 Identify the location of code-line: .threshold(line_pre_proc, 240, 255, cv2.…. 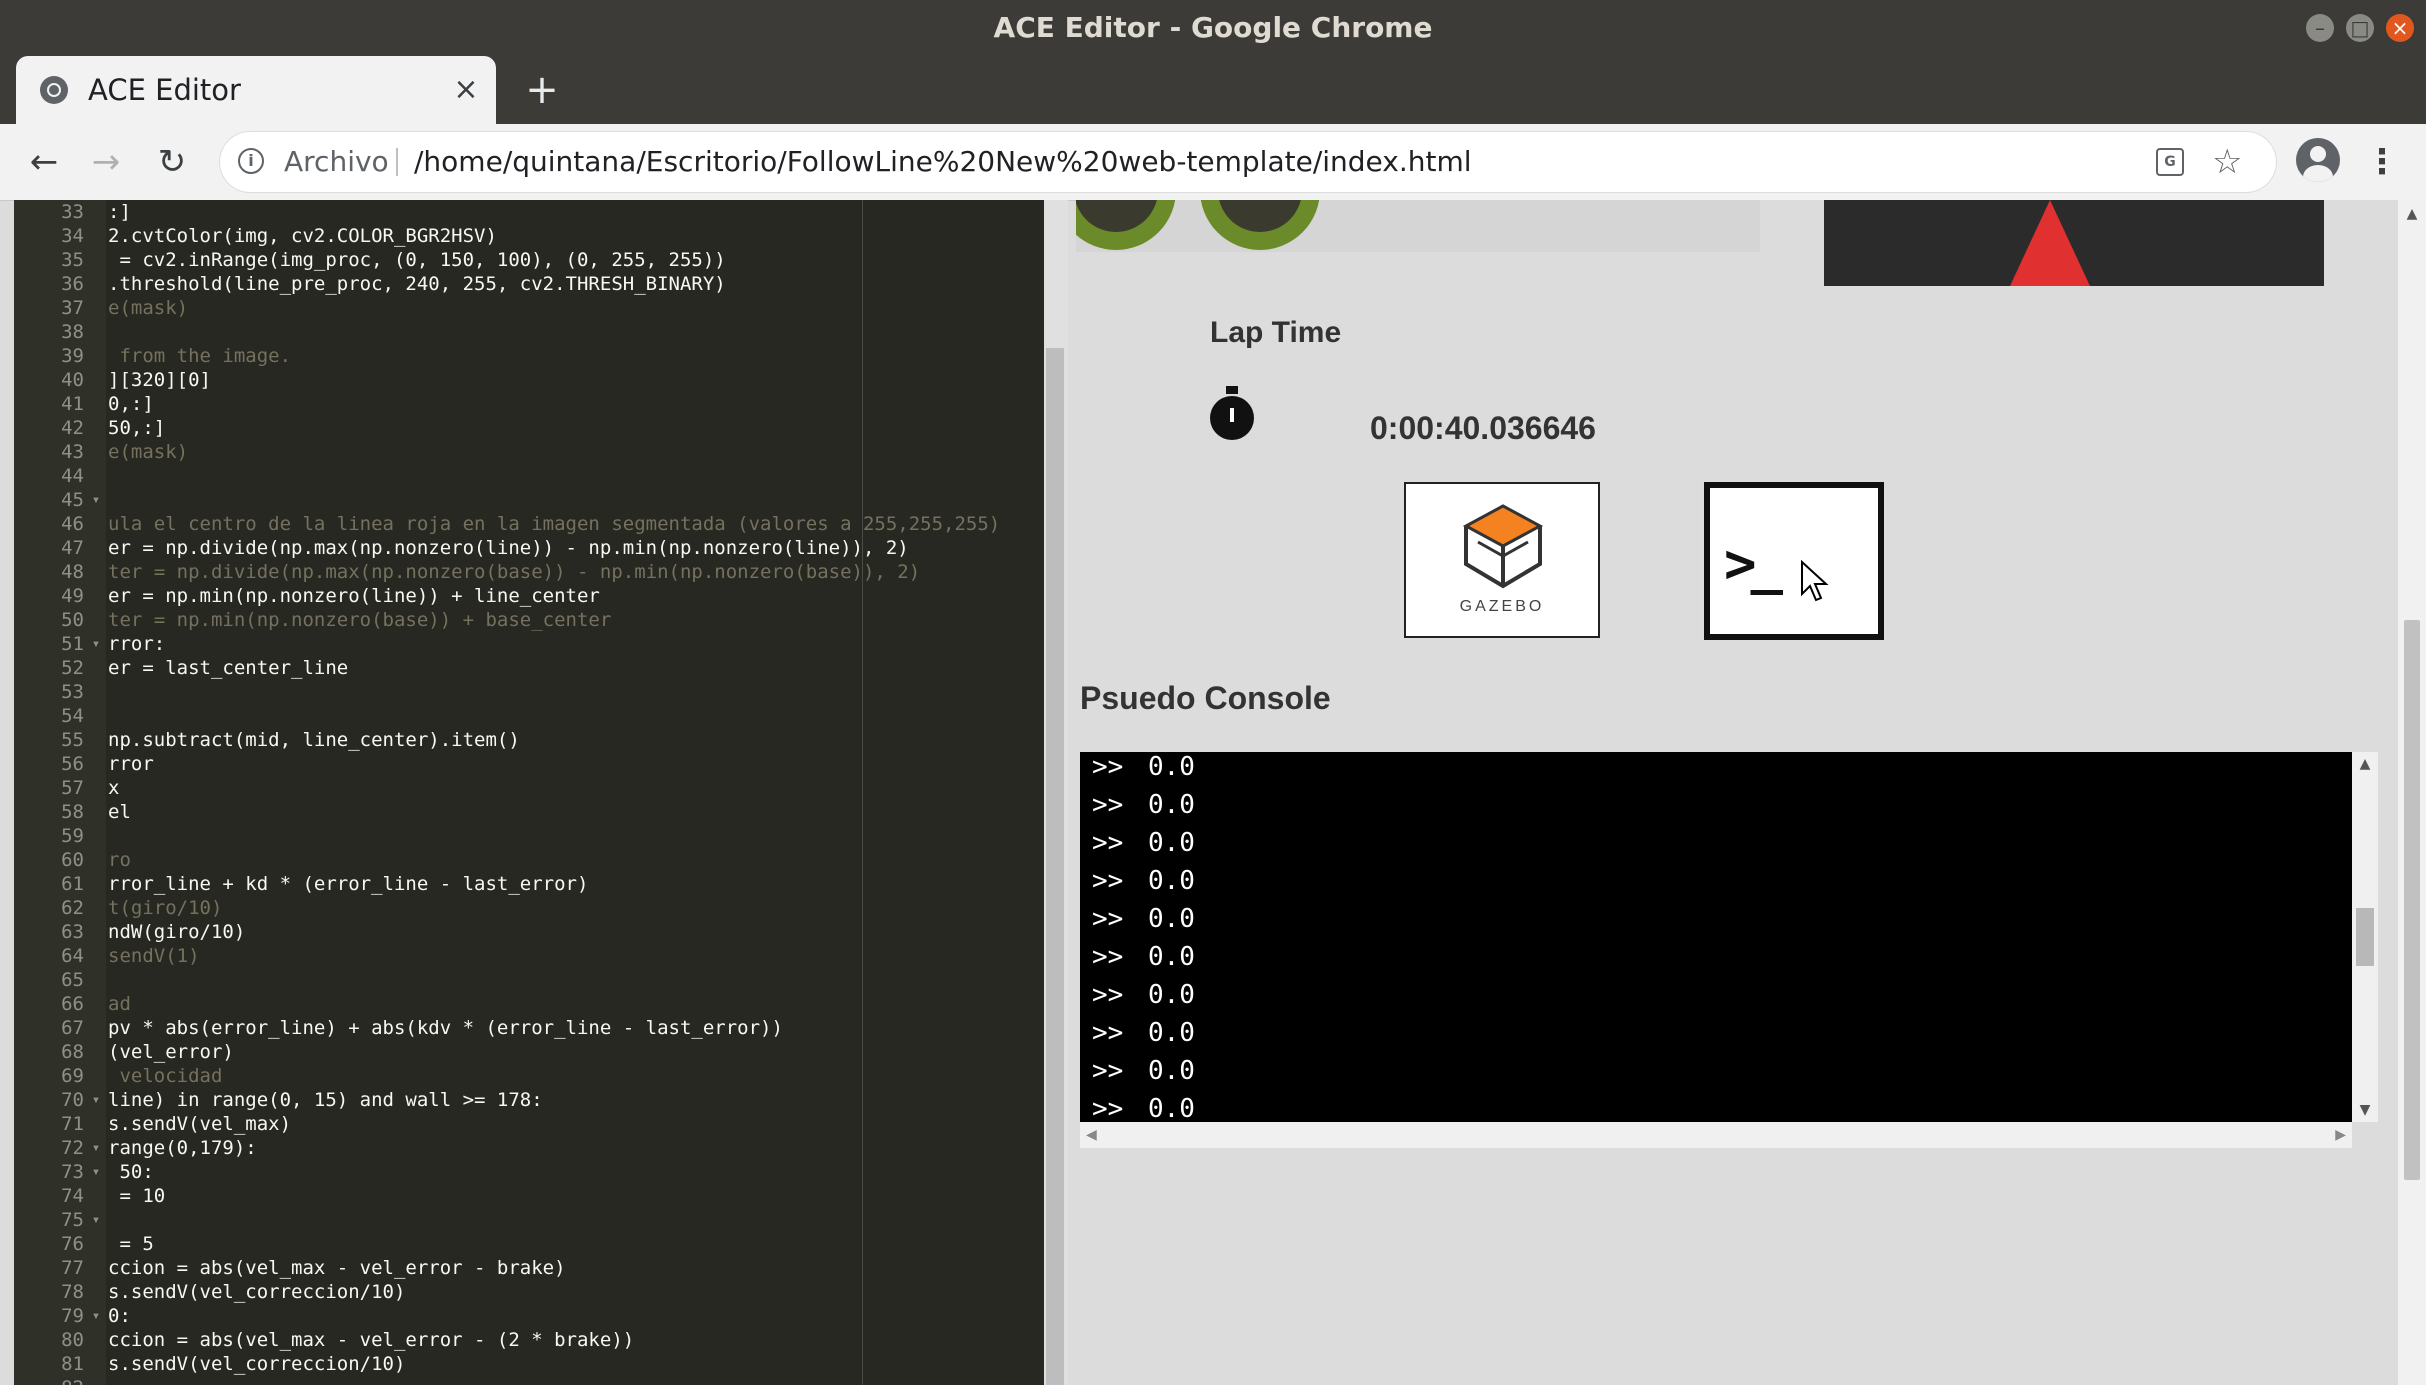
(417, 284).